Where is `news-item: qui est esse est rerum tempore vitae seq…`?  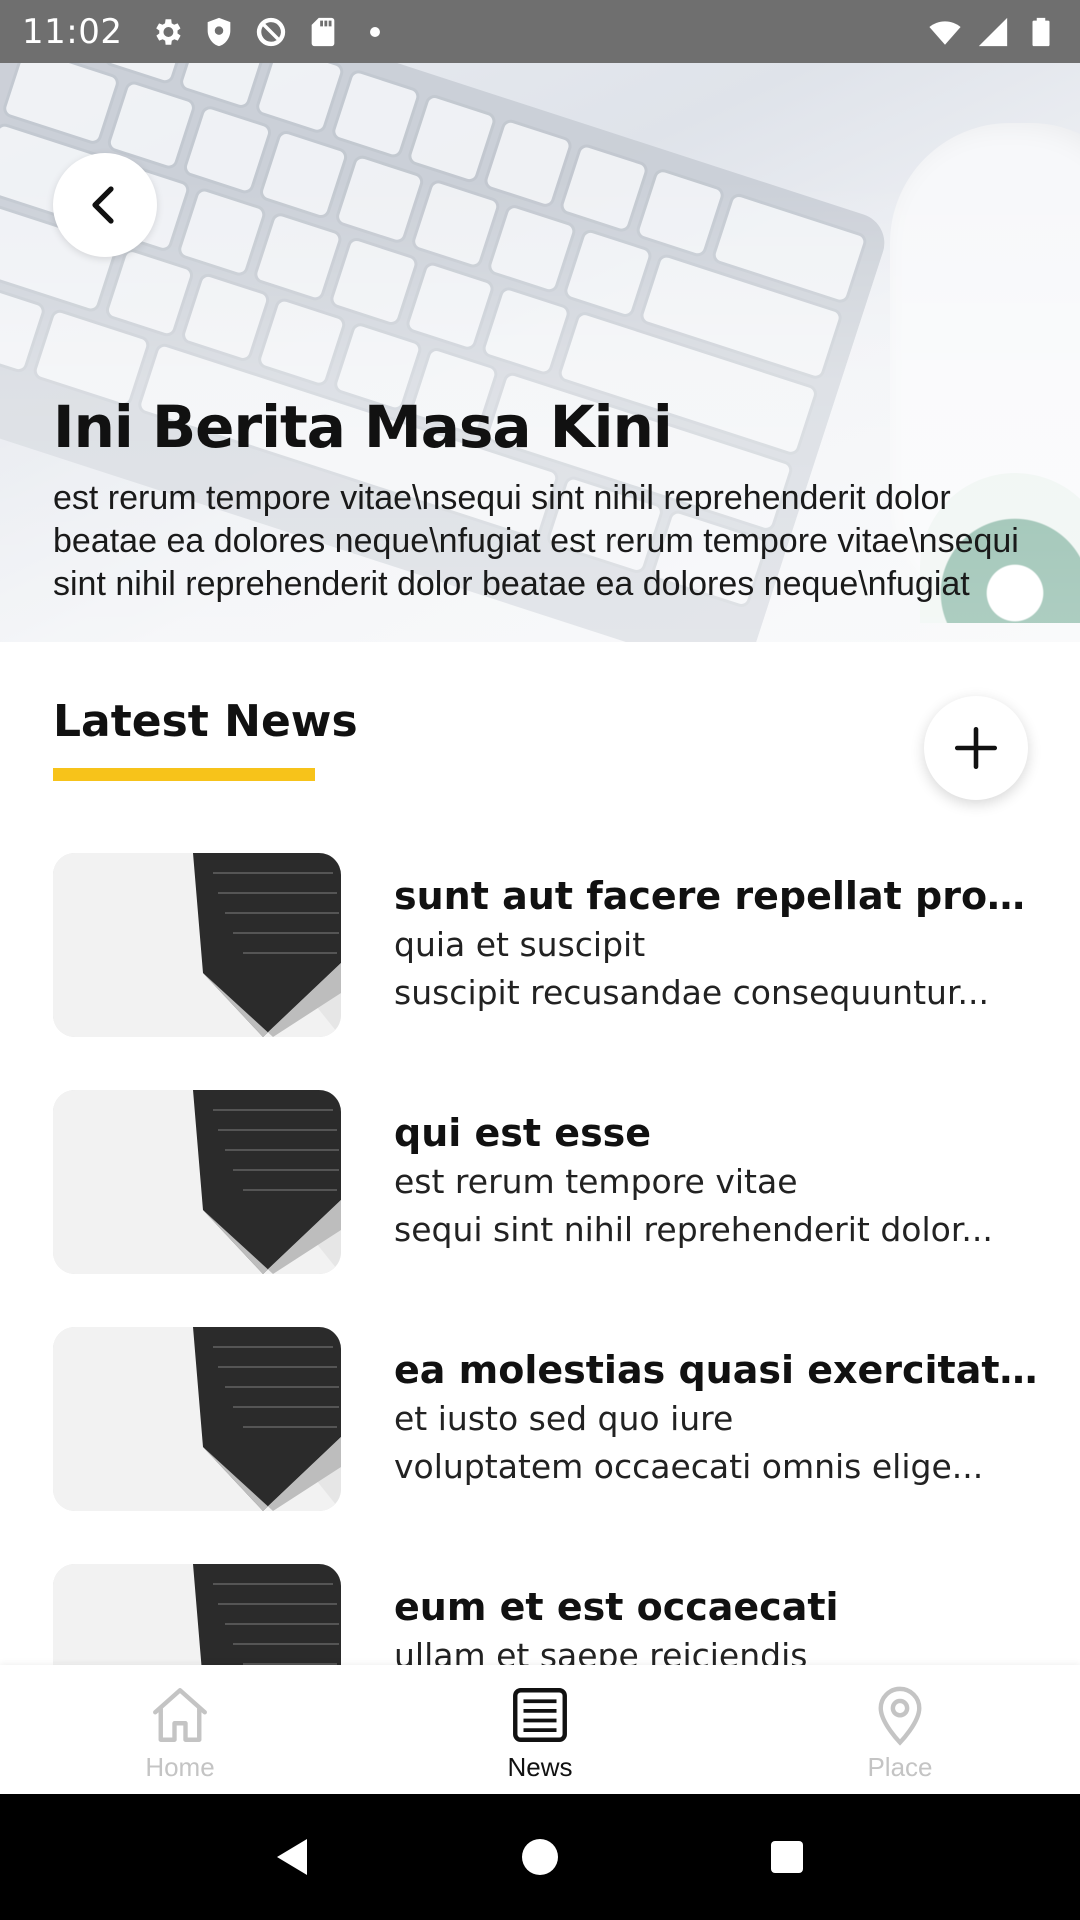
news-item: qui est esse est rerum tempore vitae seq… is located at coordinates (548, 1182).